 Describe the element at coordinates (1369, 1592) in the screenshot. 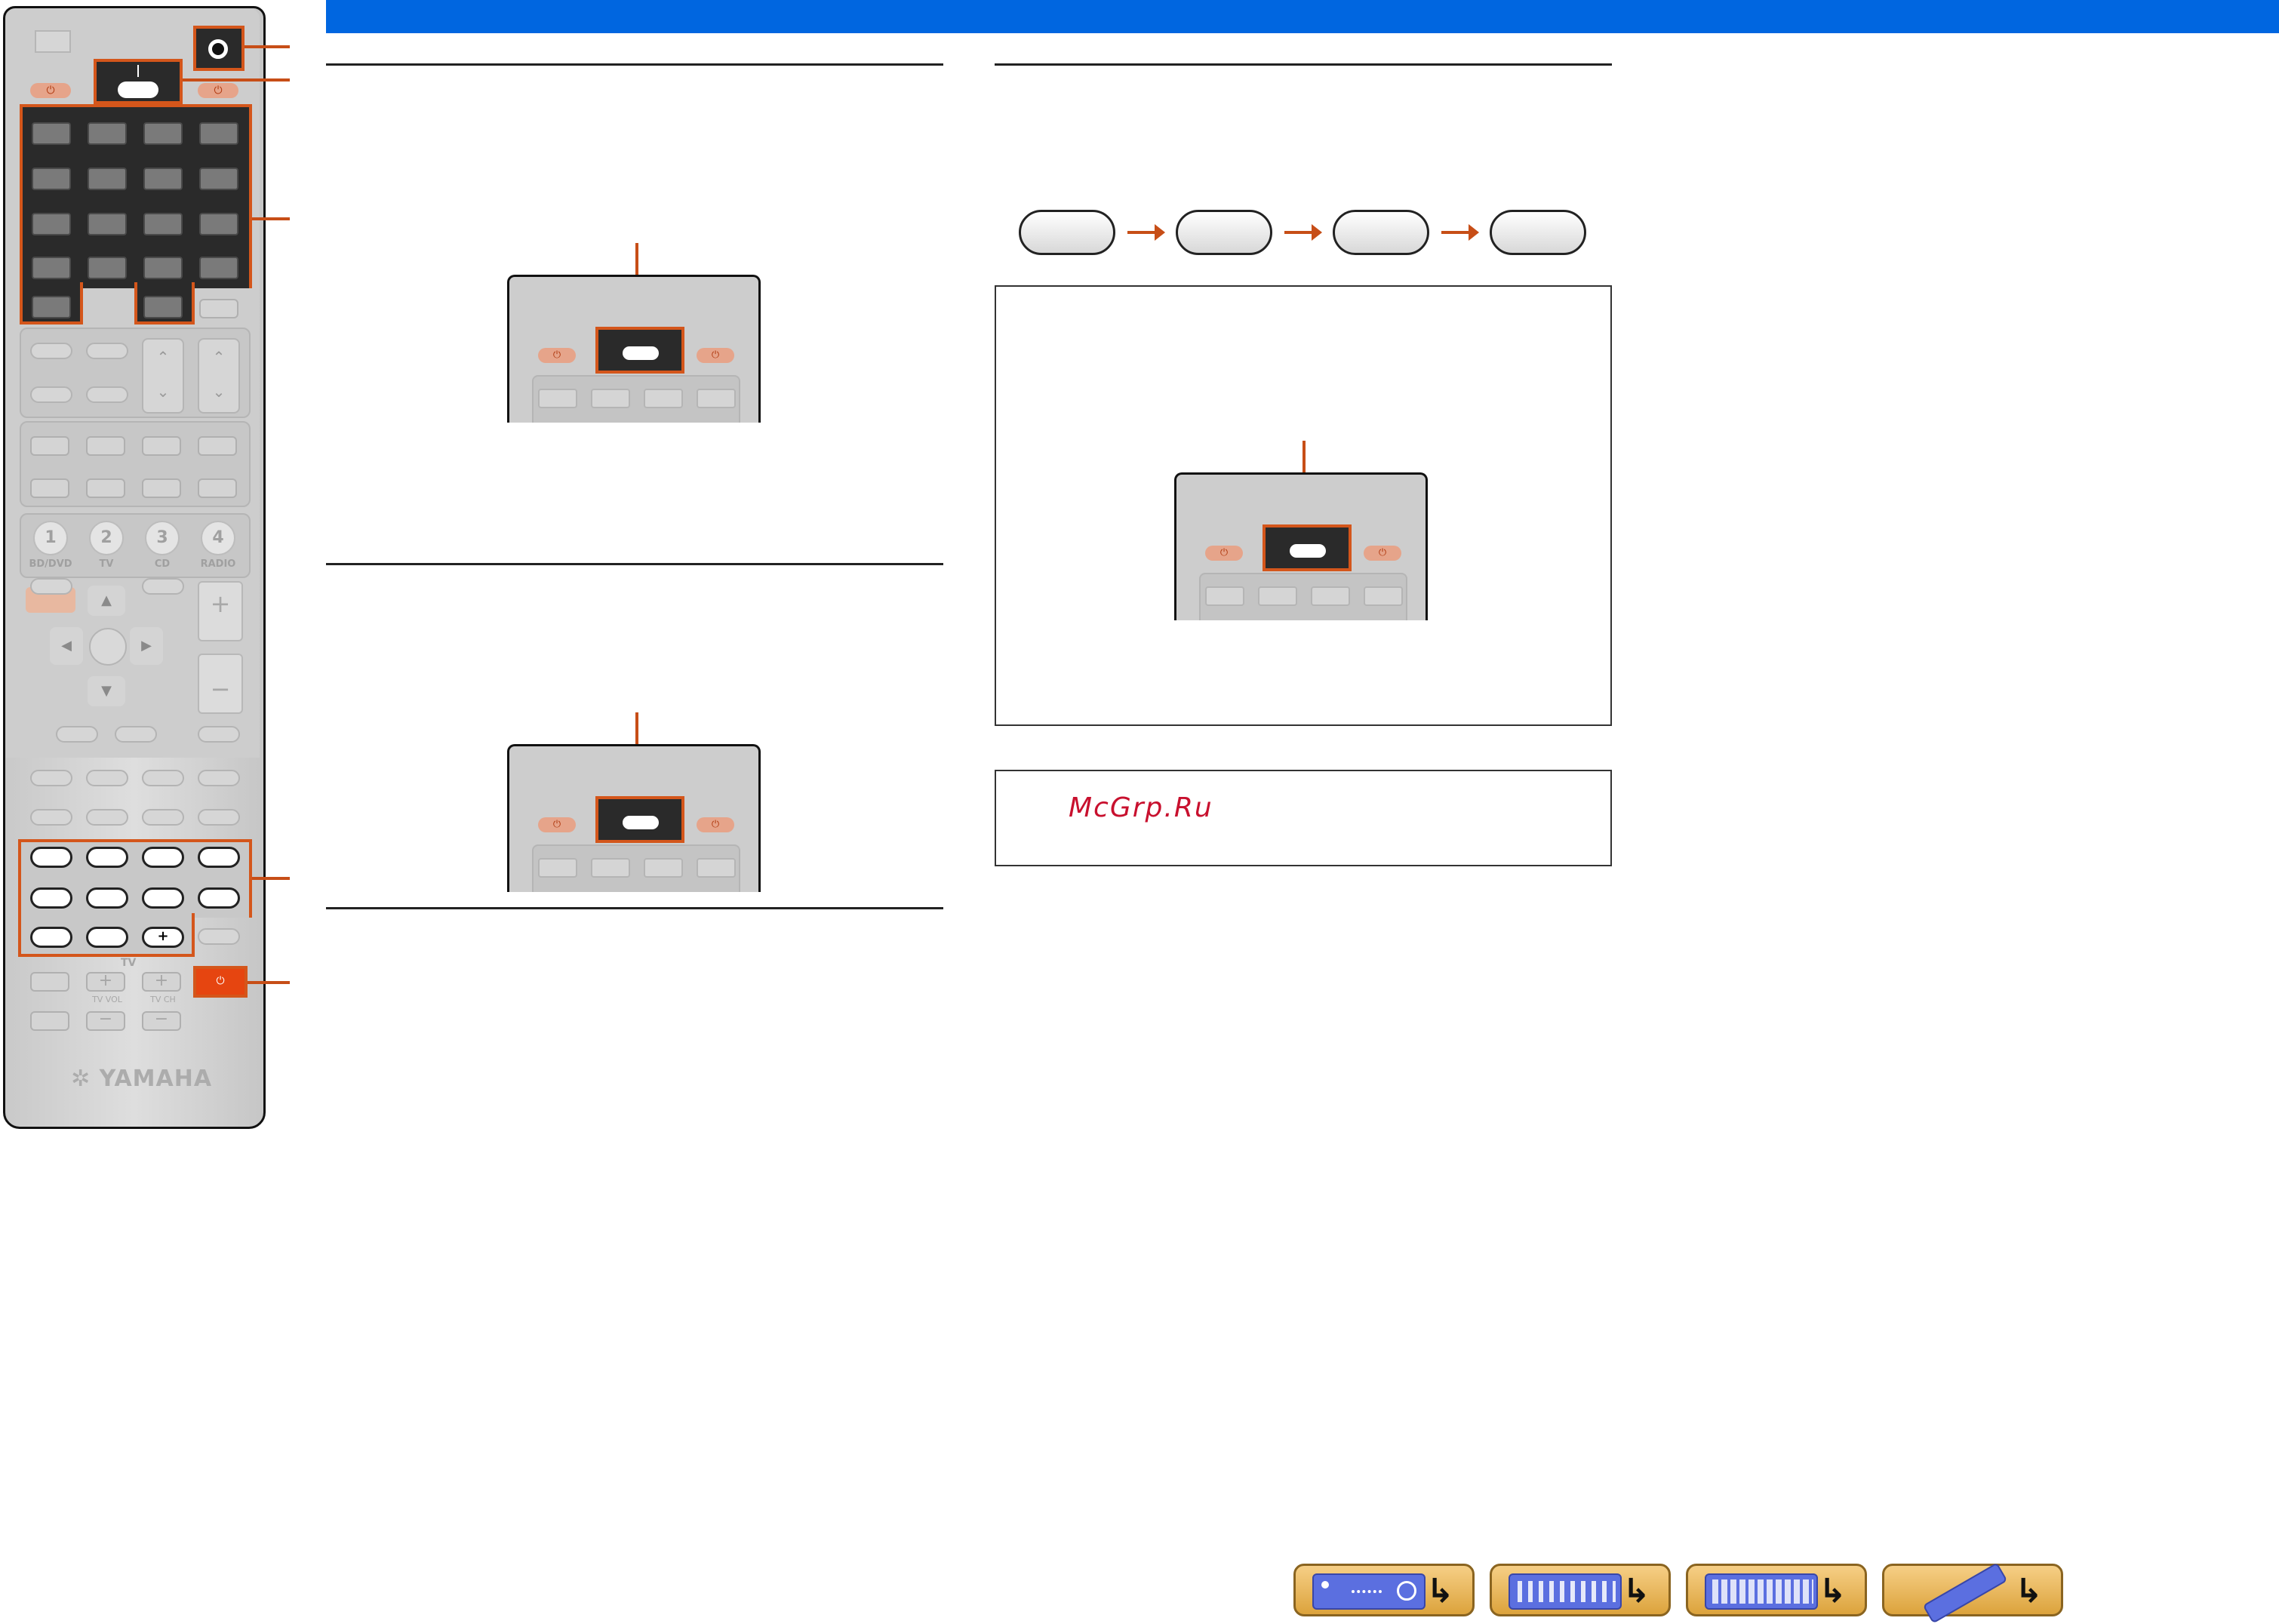

I see `receiver-front-panel-icon` at that location.